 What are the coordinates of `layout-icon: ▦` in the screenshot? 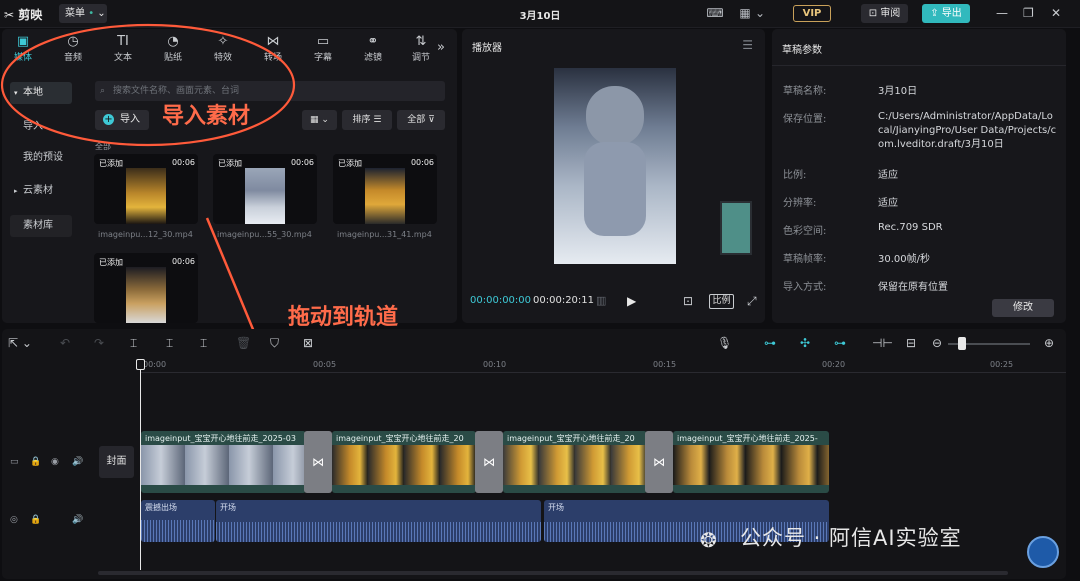 It's located at (745, 13).